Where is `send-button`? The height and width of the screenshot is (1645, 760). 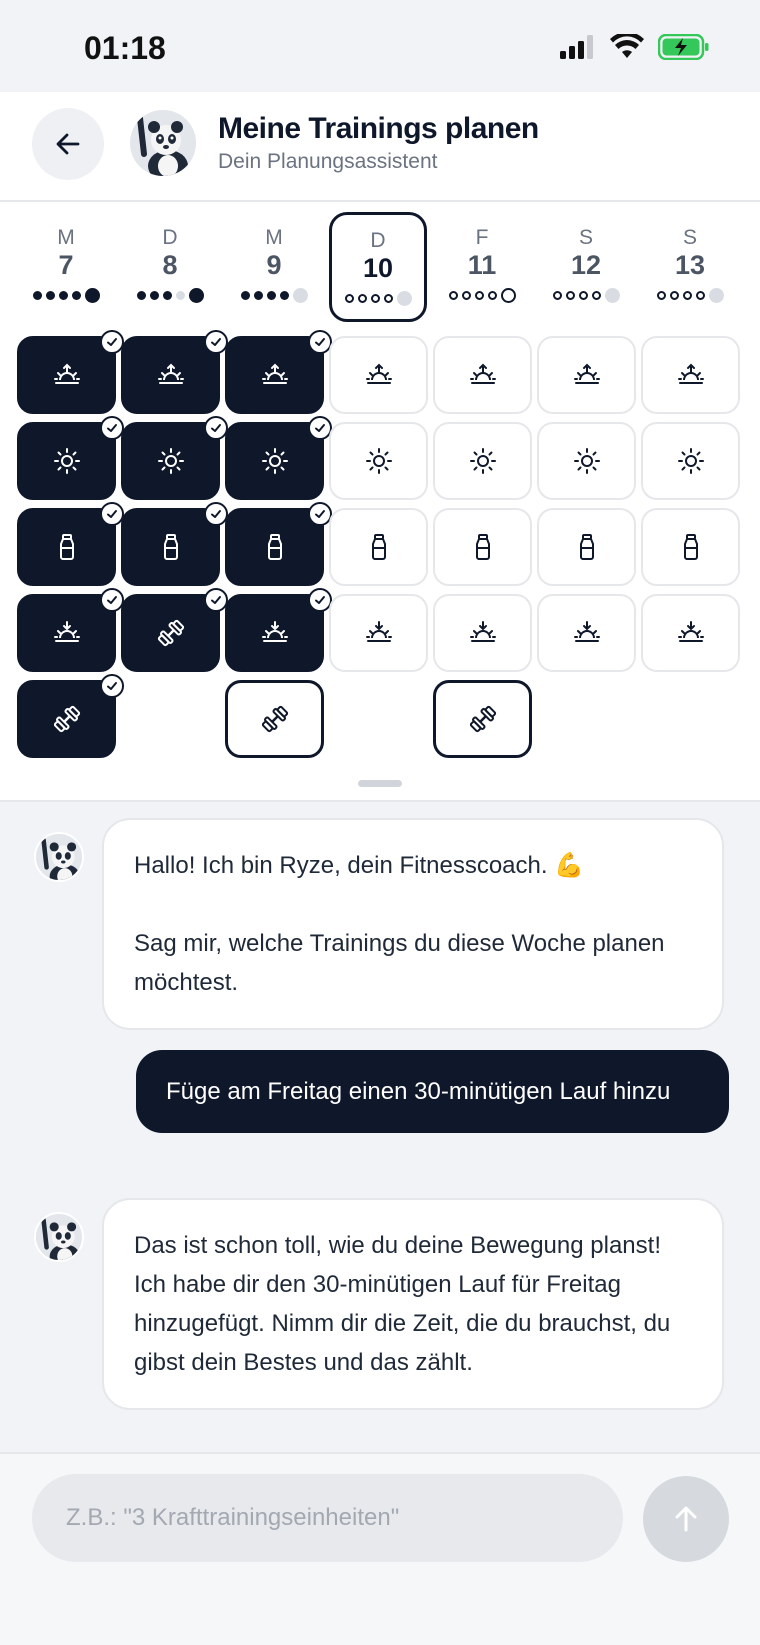
send-button is located at coordinates (686, 1519).